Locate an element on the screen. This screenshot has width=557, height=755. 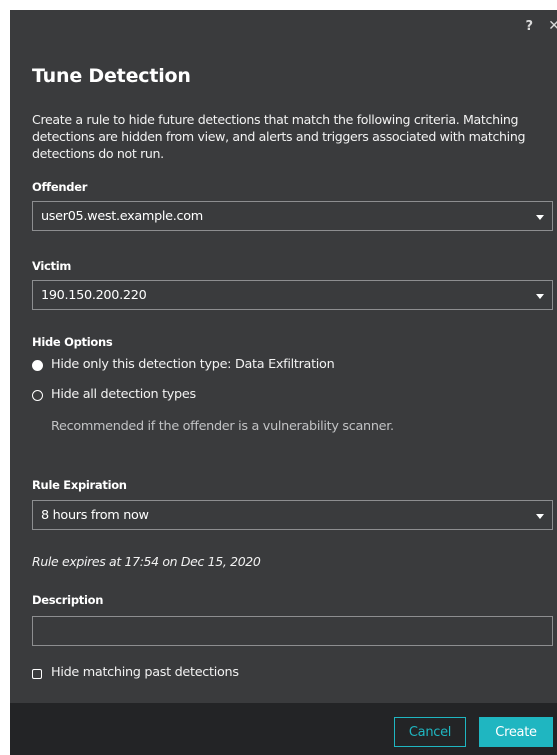
victim-label: Victim is located at coordinates (52, 266).